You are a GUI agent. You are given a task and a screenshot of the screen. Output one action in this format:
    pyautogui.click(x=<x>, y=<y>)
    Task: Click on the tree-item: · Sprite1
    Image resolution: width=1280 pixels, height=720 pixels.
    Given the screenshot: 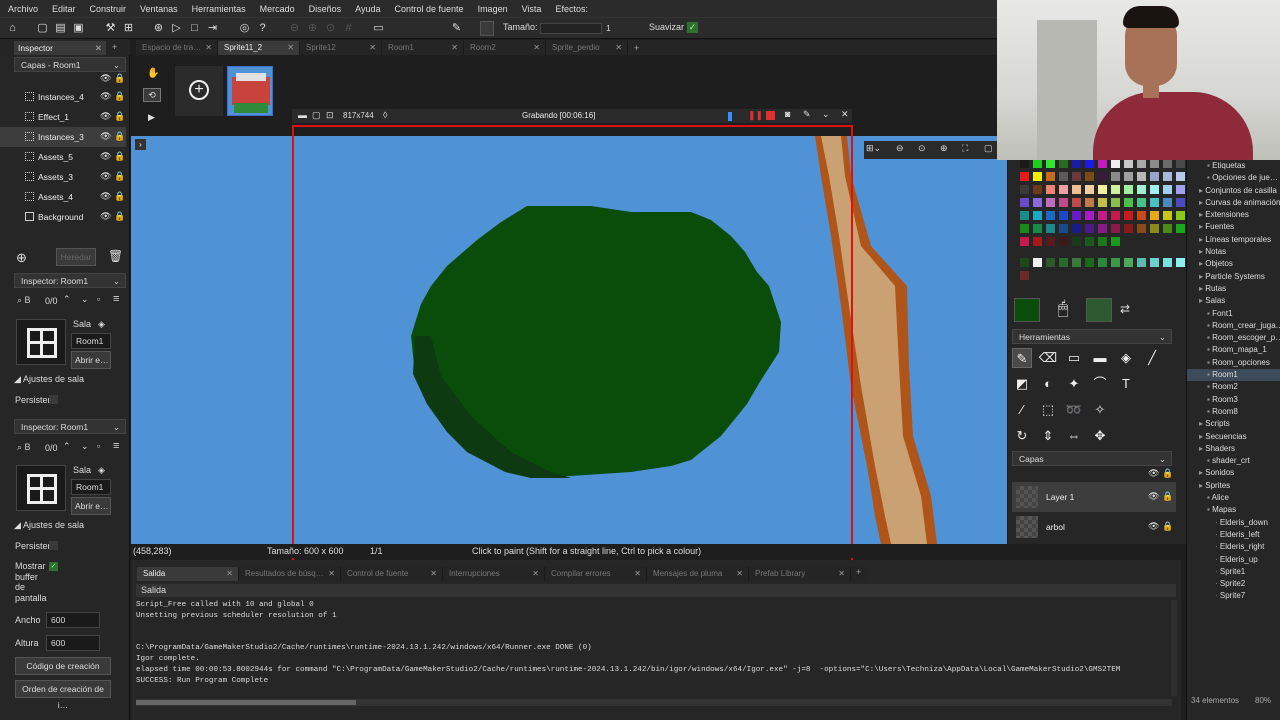 What is the action you would take?
    pyautogui.click(x=1233, y=572)
    